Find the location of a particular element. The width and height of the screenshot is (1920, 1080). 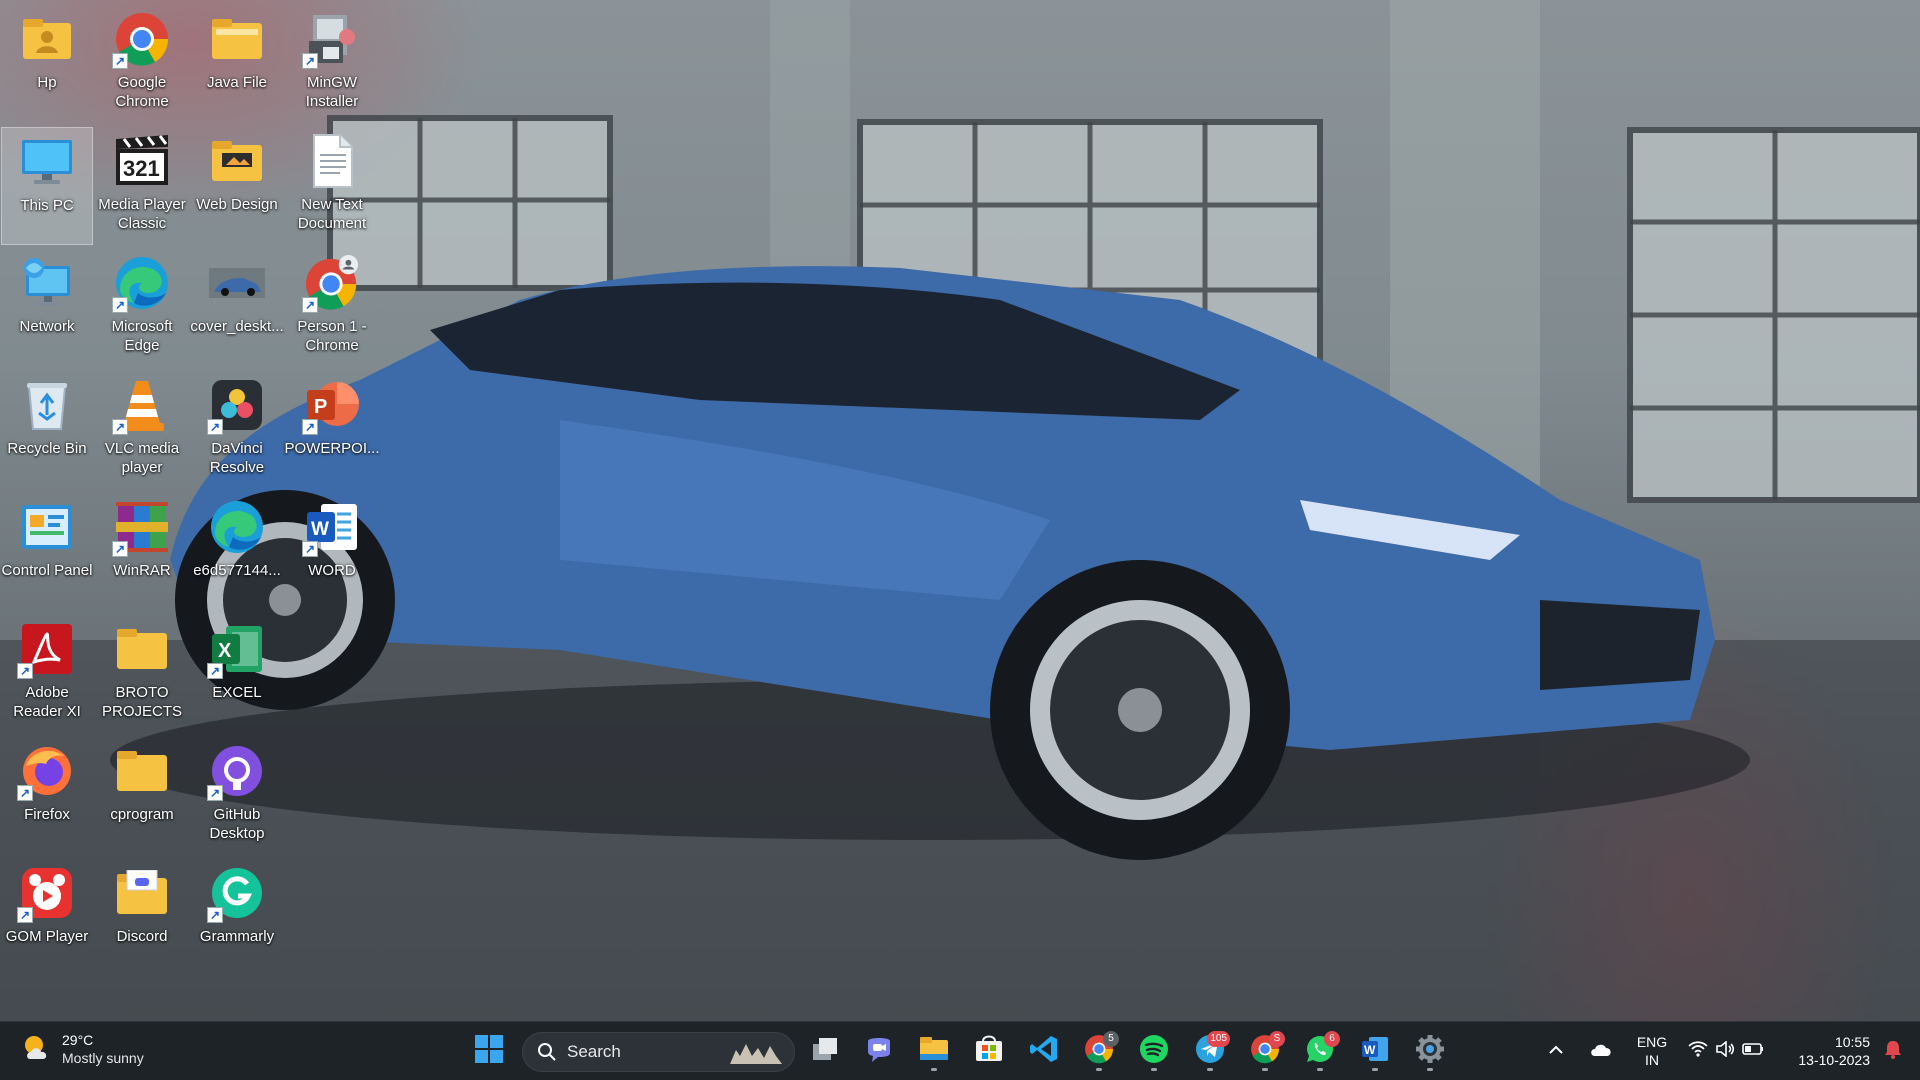

desktop-icon-word: W ↗ WORD is located at coordinates (332, 552).